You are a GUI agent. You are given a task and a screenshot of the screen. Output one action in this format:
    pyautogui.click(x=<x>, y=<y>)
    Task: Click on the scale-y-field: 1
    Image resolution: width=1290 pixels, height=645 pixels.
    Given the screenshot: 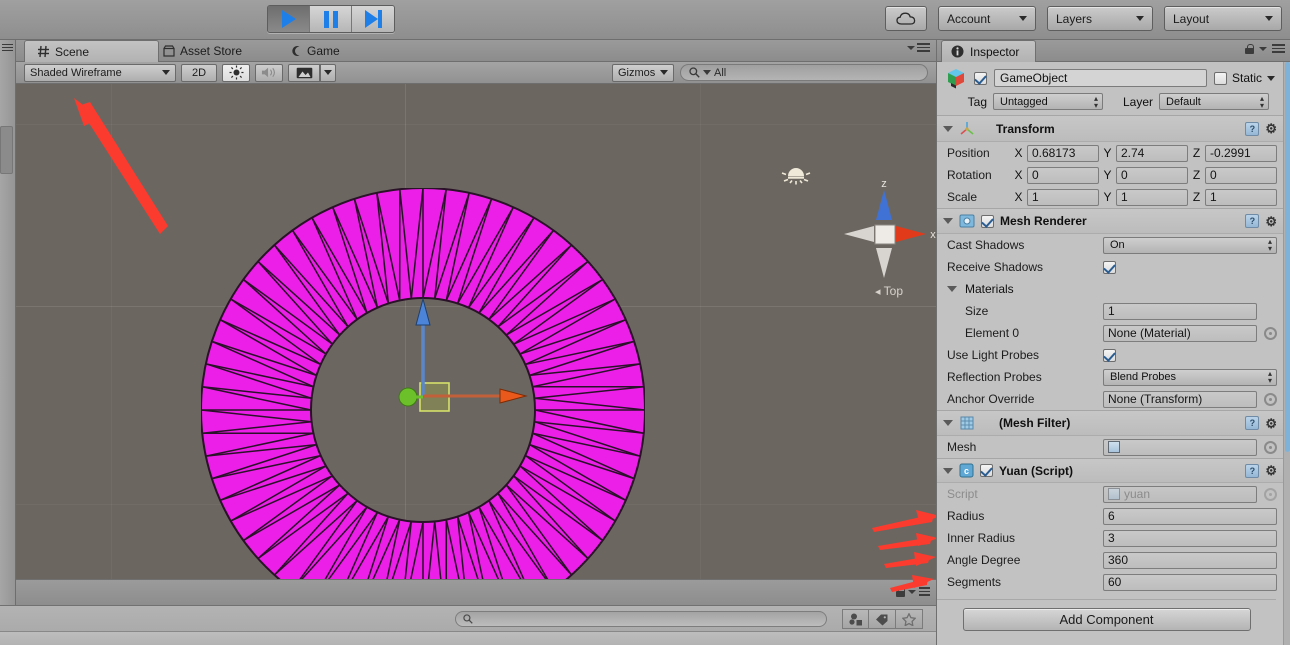 What is the action you would take?
    pyautogui.click(x=1152, y=197)
    